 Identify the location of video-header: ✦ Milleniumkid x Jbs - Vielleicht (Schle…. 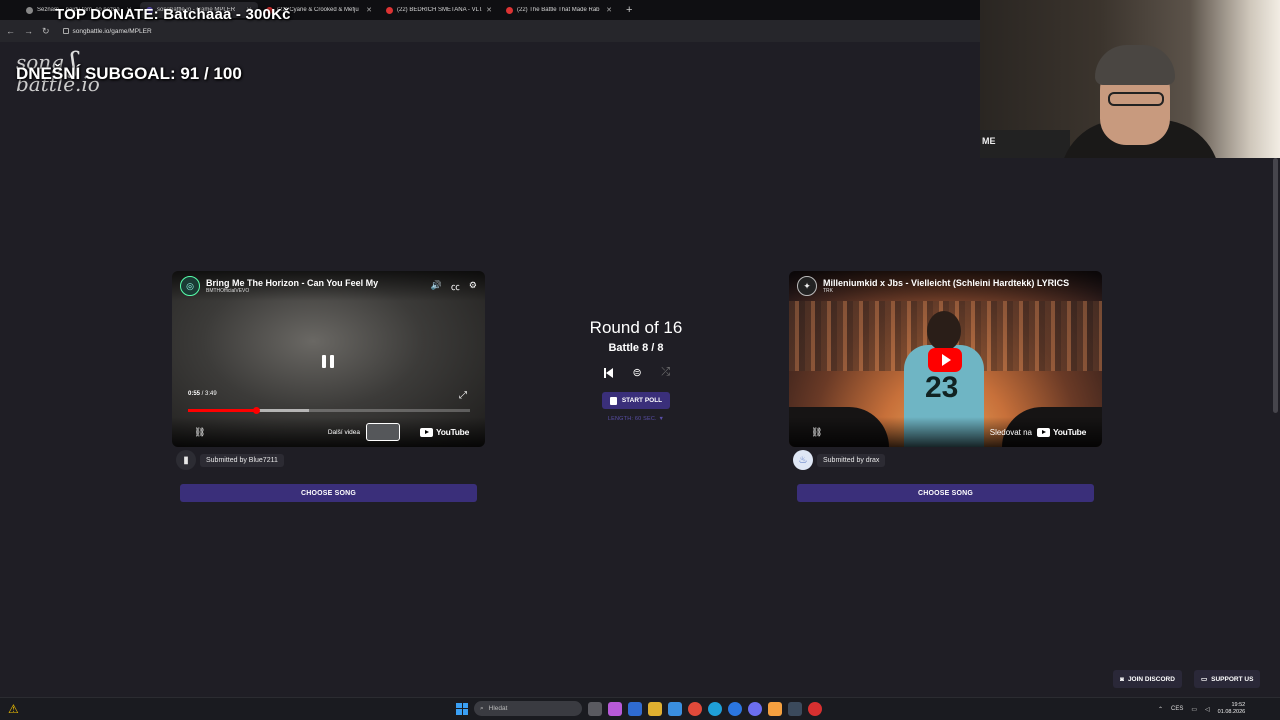
(945, 286).